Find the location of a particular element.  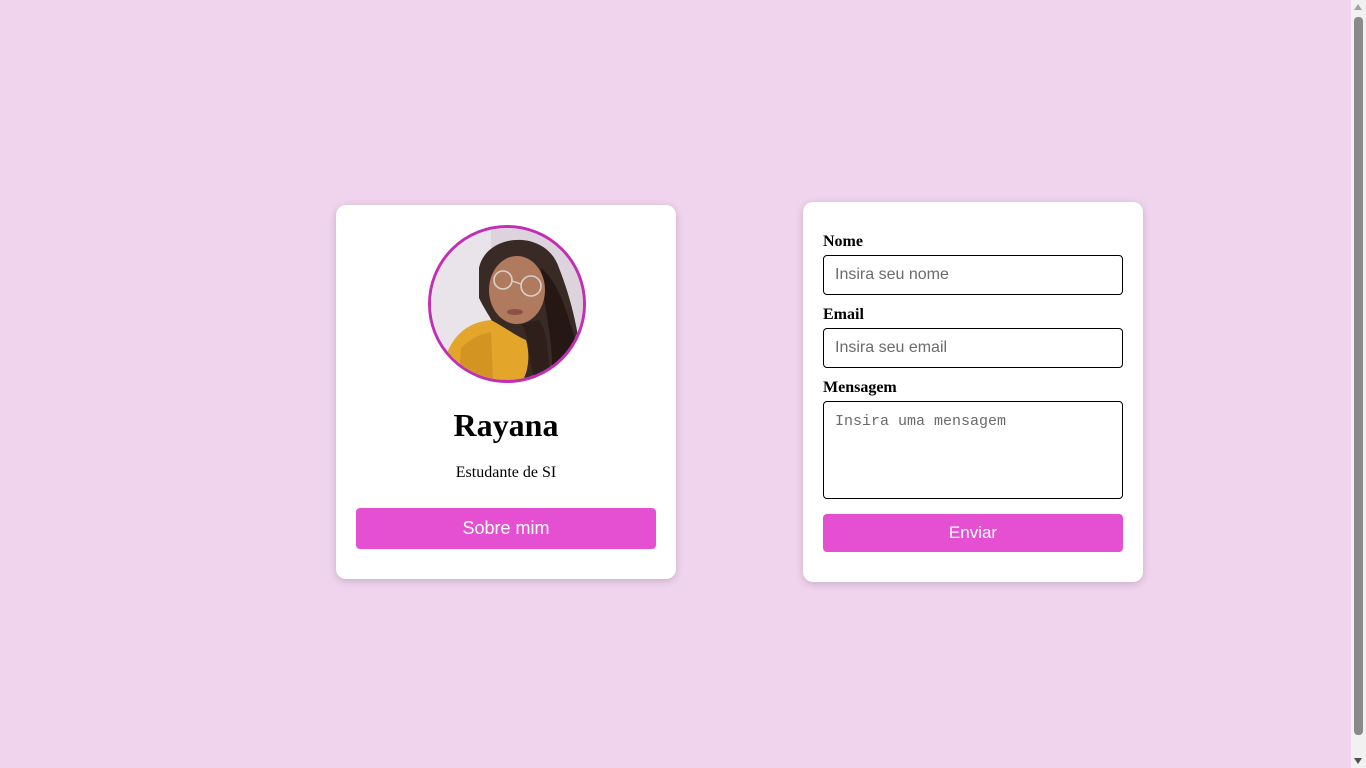

vertical-scrollbar is located at coordinates (1358, 384).